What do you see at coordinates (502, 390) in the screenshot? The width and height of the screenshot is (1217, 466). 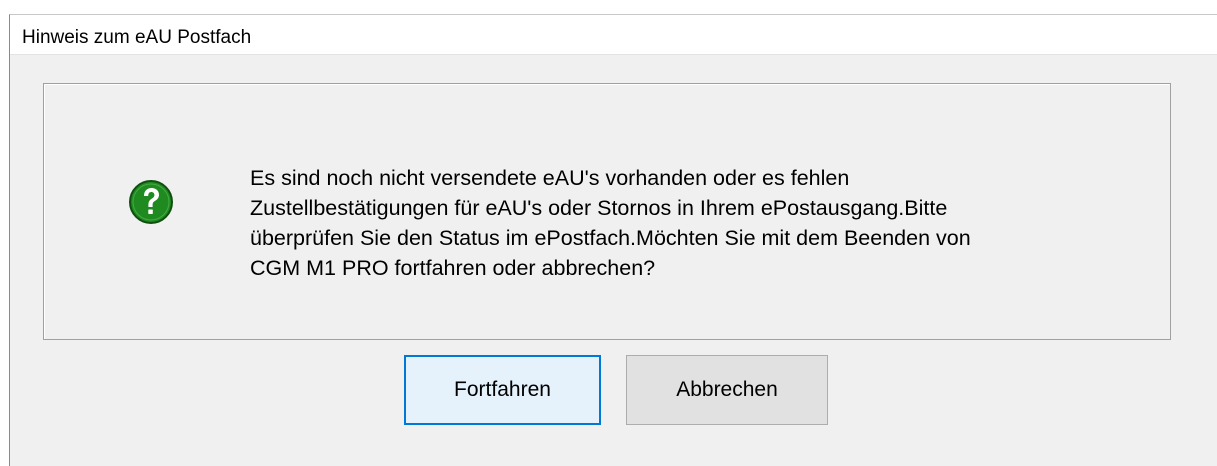 I see `continue-button: Fortfahren` at bounding box center [502, 390].